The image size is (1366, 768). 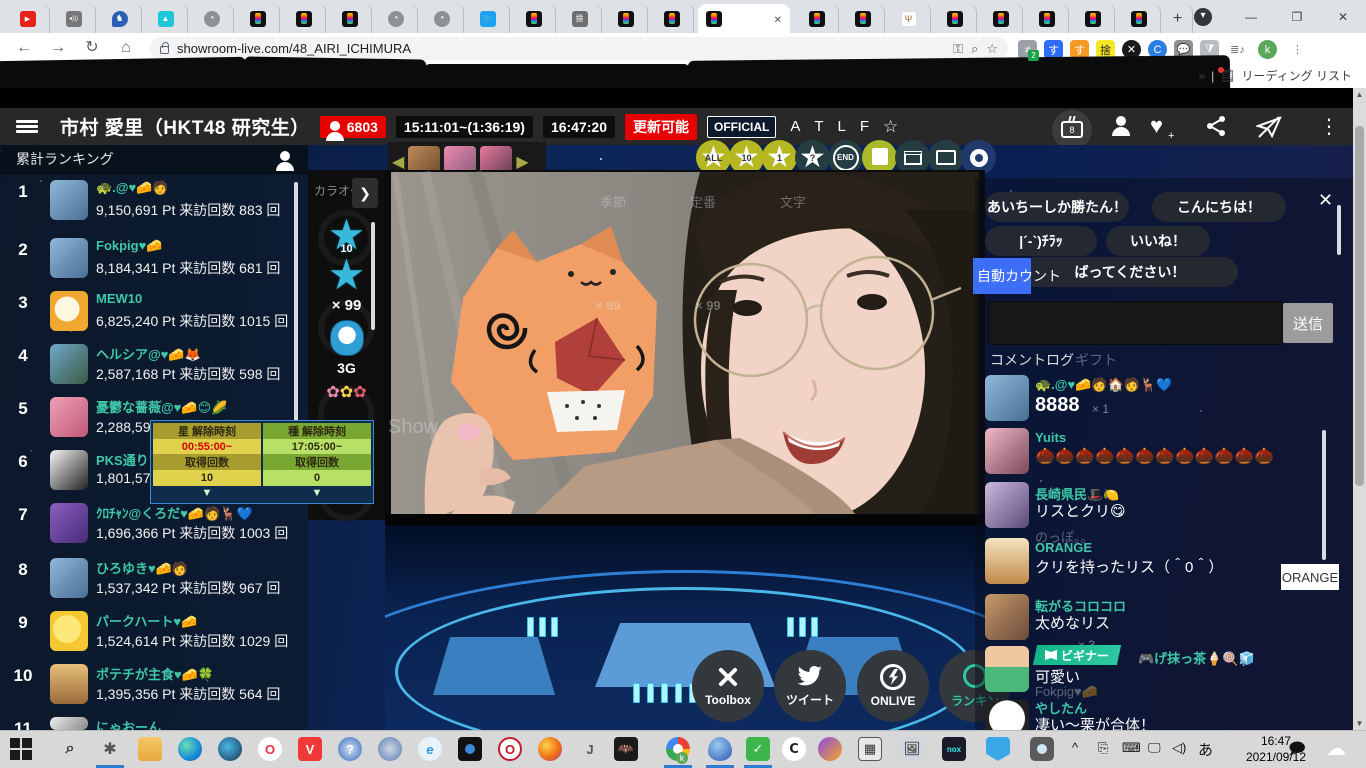 I want to click on back-icon: ←, so click(x=24, y=48).